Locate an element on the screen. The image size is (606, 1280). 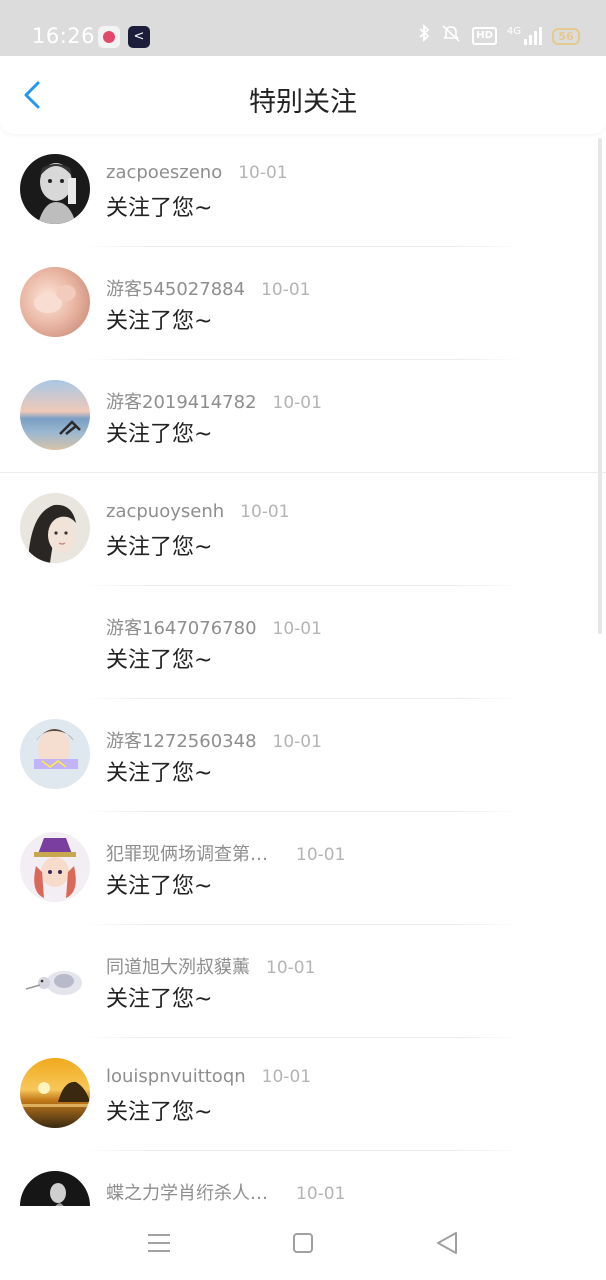
menu-icon is located at coordinates (159, 1243).